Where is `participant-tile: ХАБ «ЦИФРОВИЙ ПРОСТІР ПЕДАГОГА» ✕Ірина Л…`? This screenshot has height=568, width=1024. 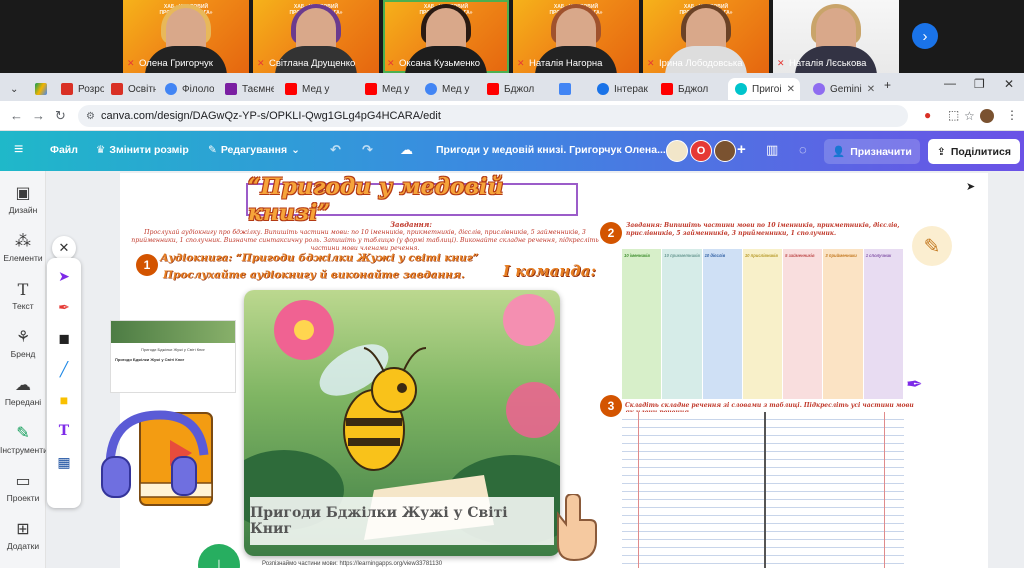 participant-tile: ХАБ «ЦИФРОВИЙ ПРОСТІР ПЕДАГОГА» ✕Ірина Л… is located at coordinates (706, 36).